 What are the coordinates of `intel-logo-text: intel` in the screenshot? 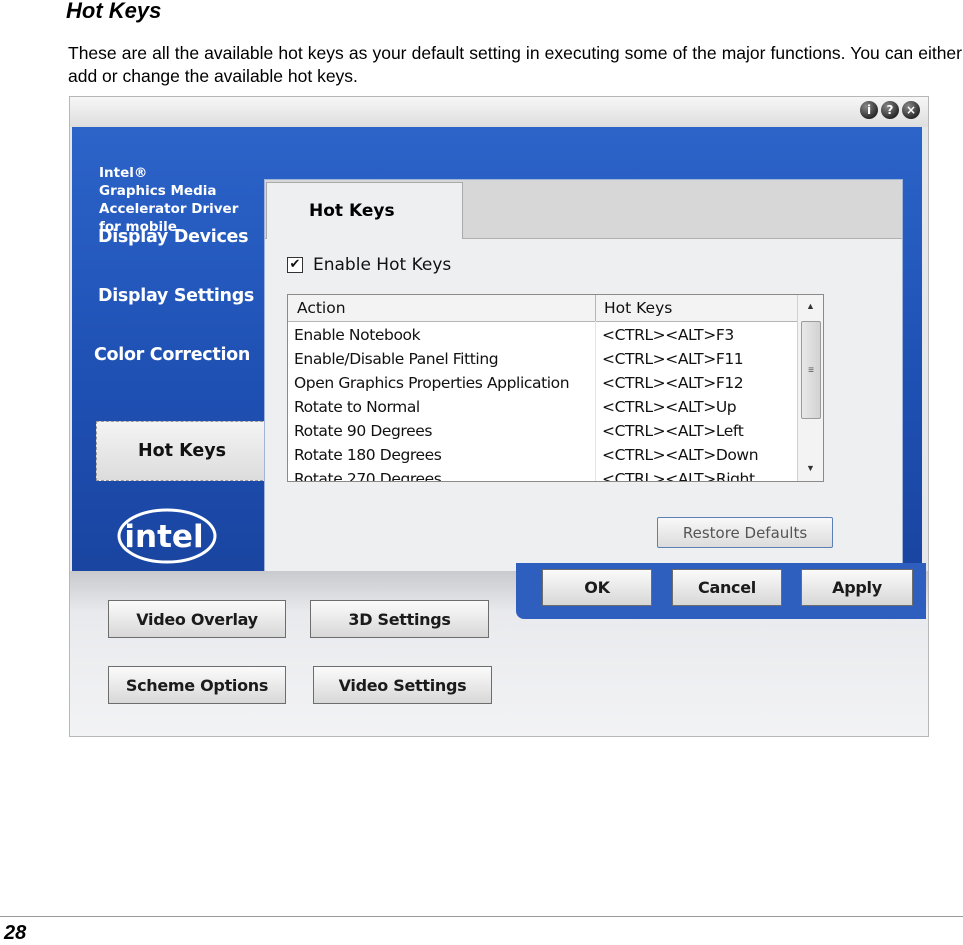 It's located at (163, 537).